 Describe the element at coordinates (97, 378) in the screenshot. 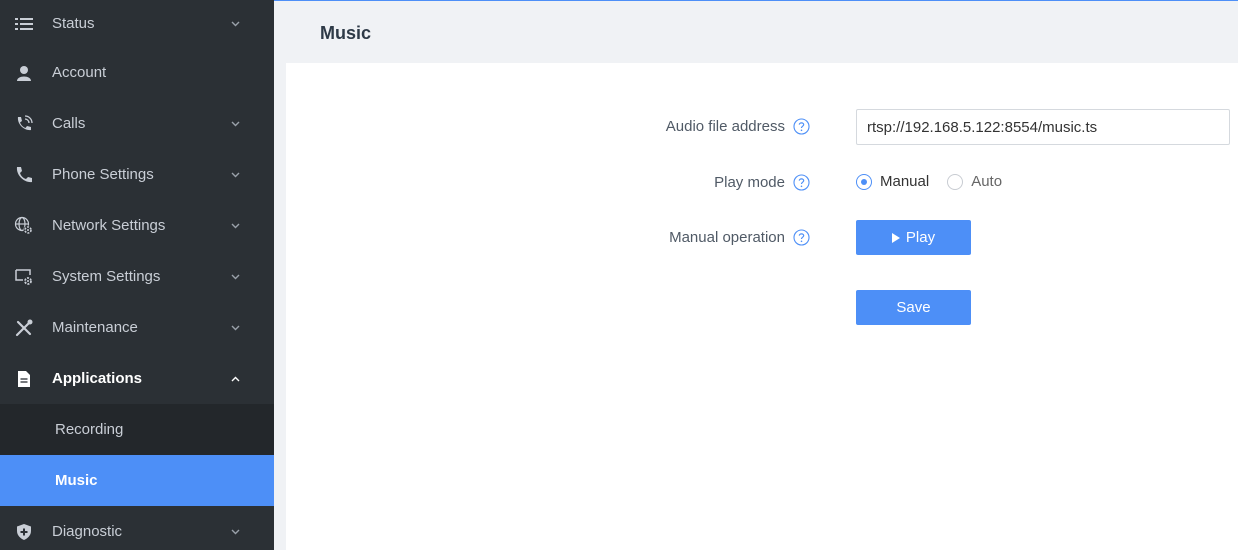

I see `sidebar-item-label: Applications` at that location.